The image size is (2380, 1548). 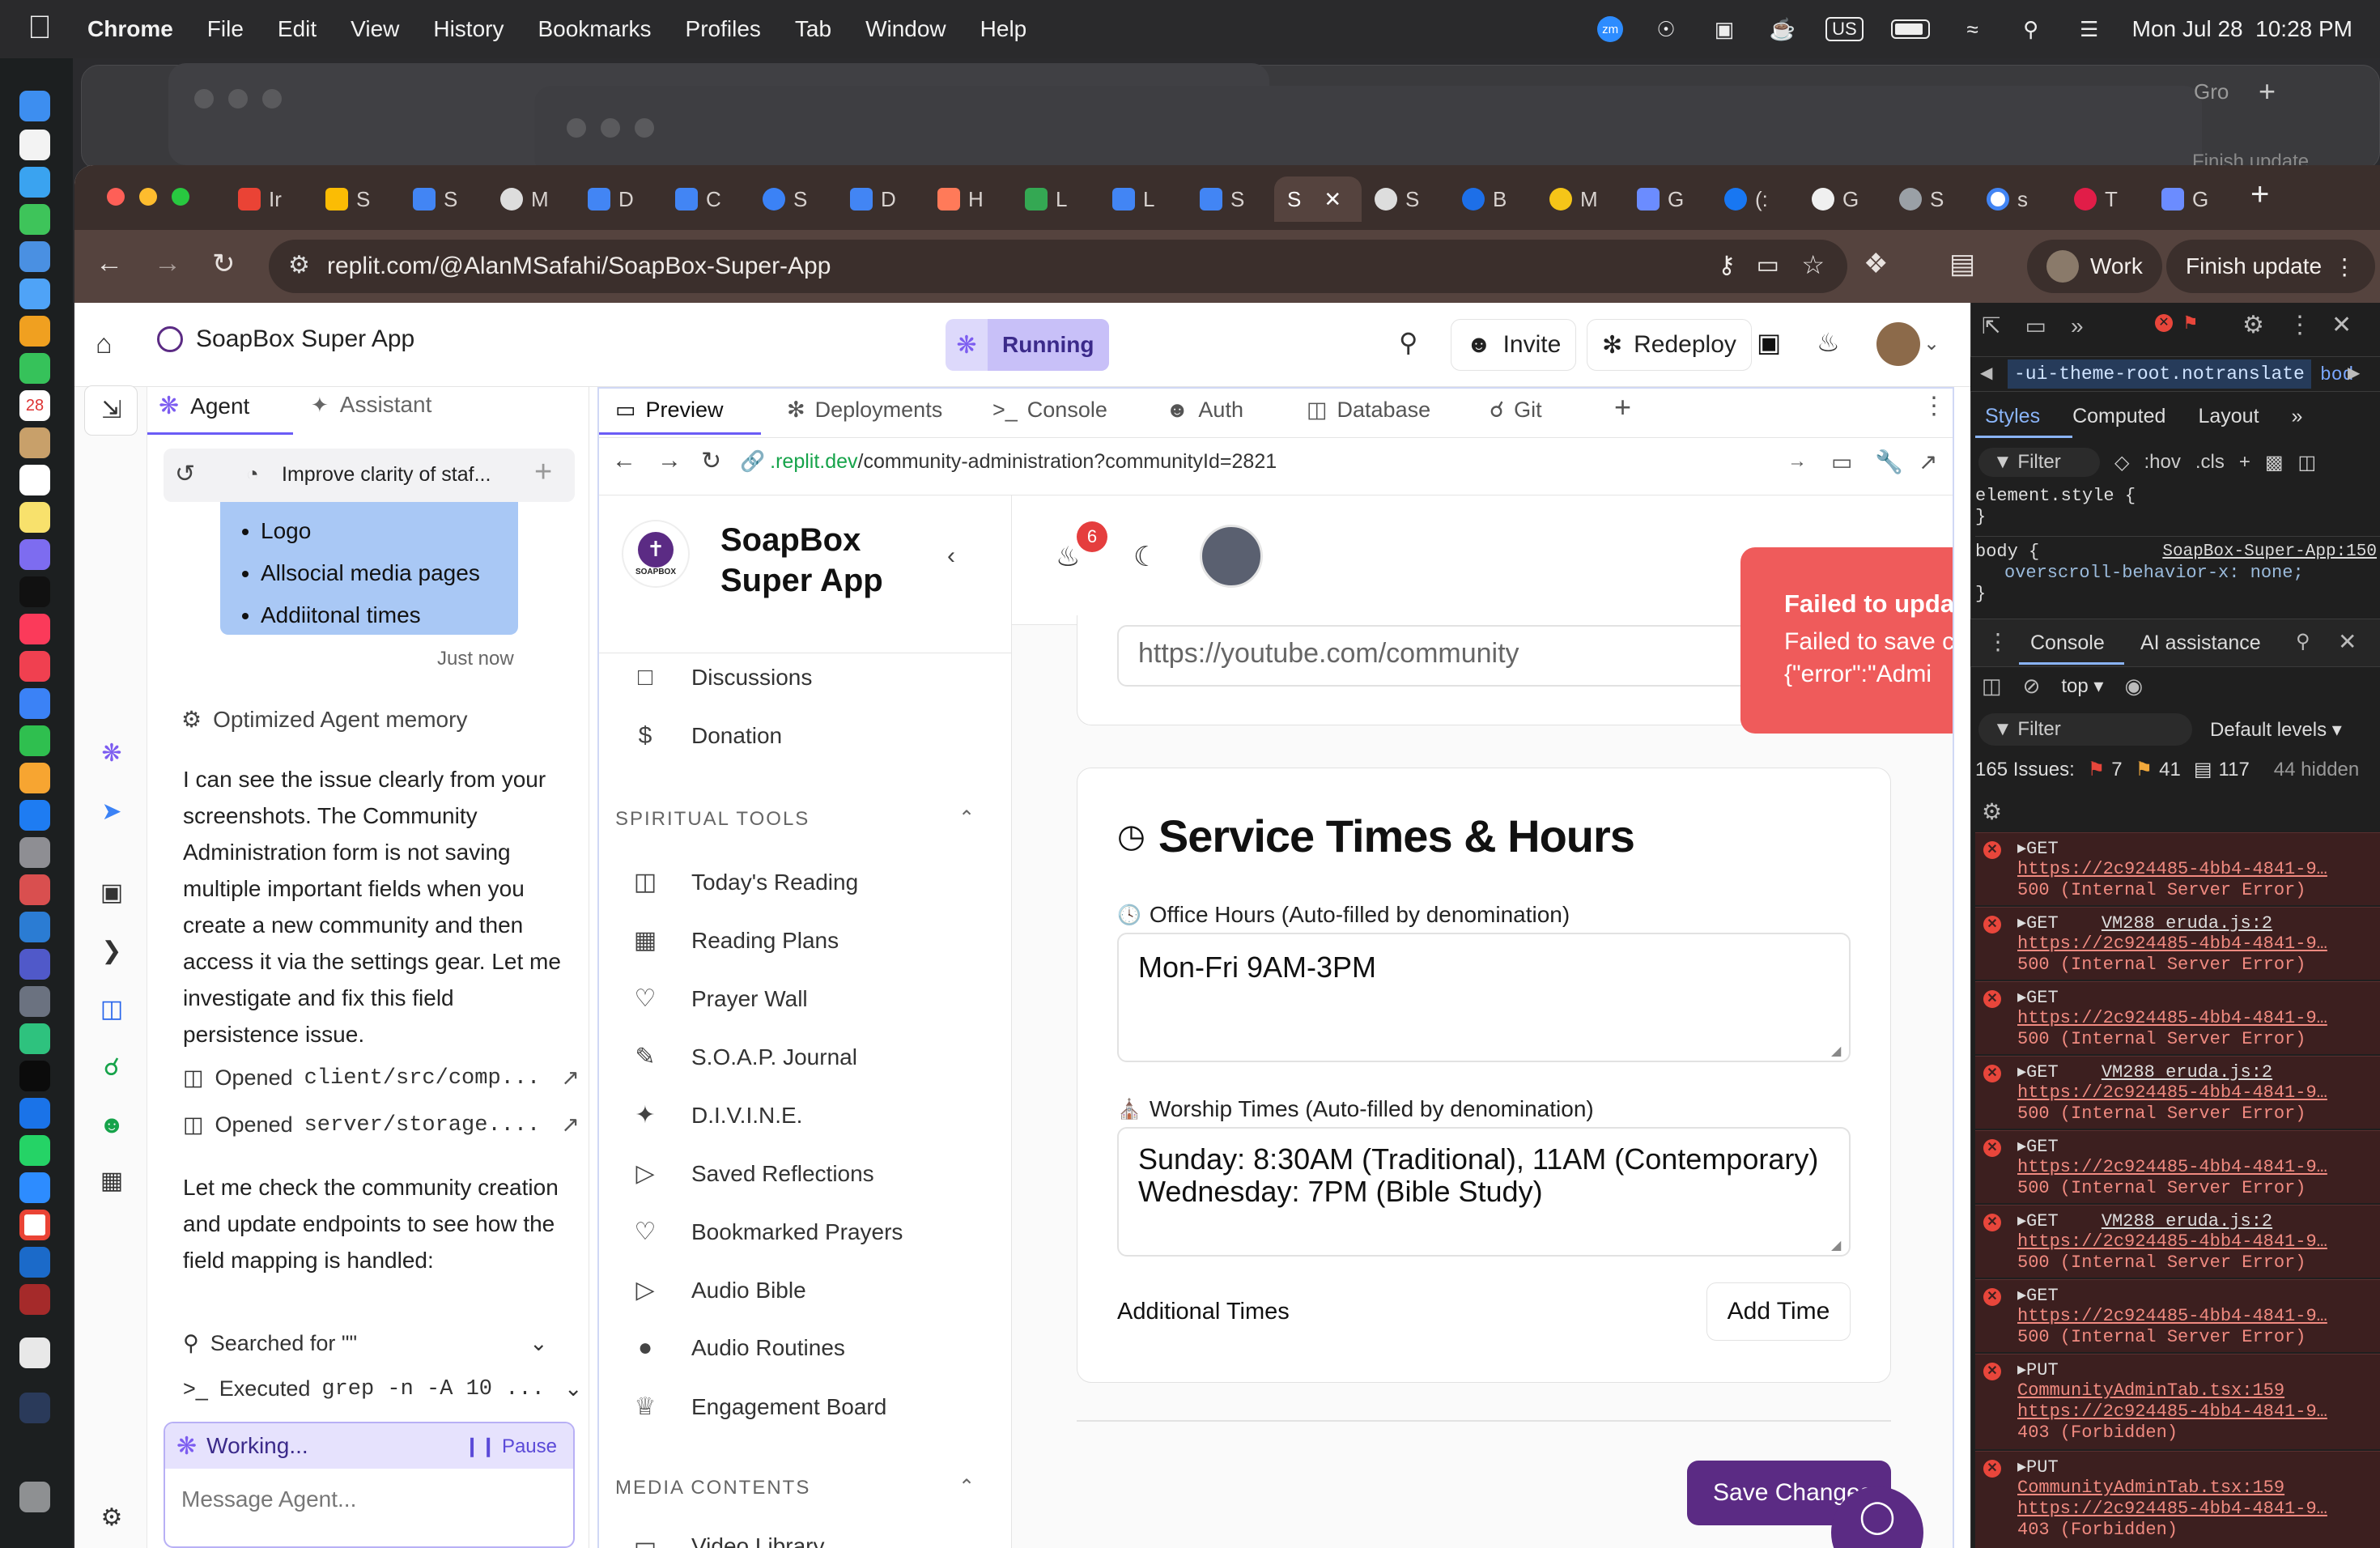 I want to click on menu-help: Help, so click(x=1004, y=29).